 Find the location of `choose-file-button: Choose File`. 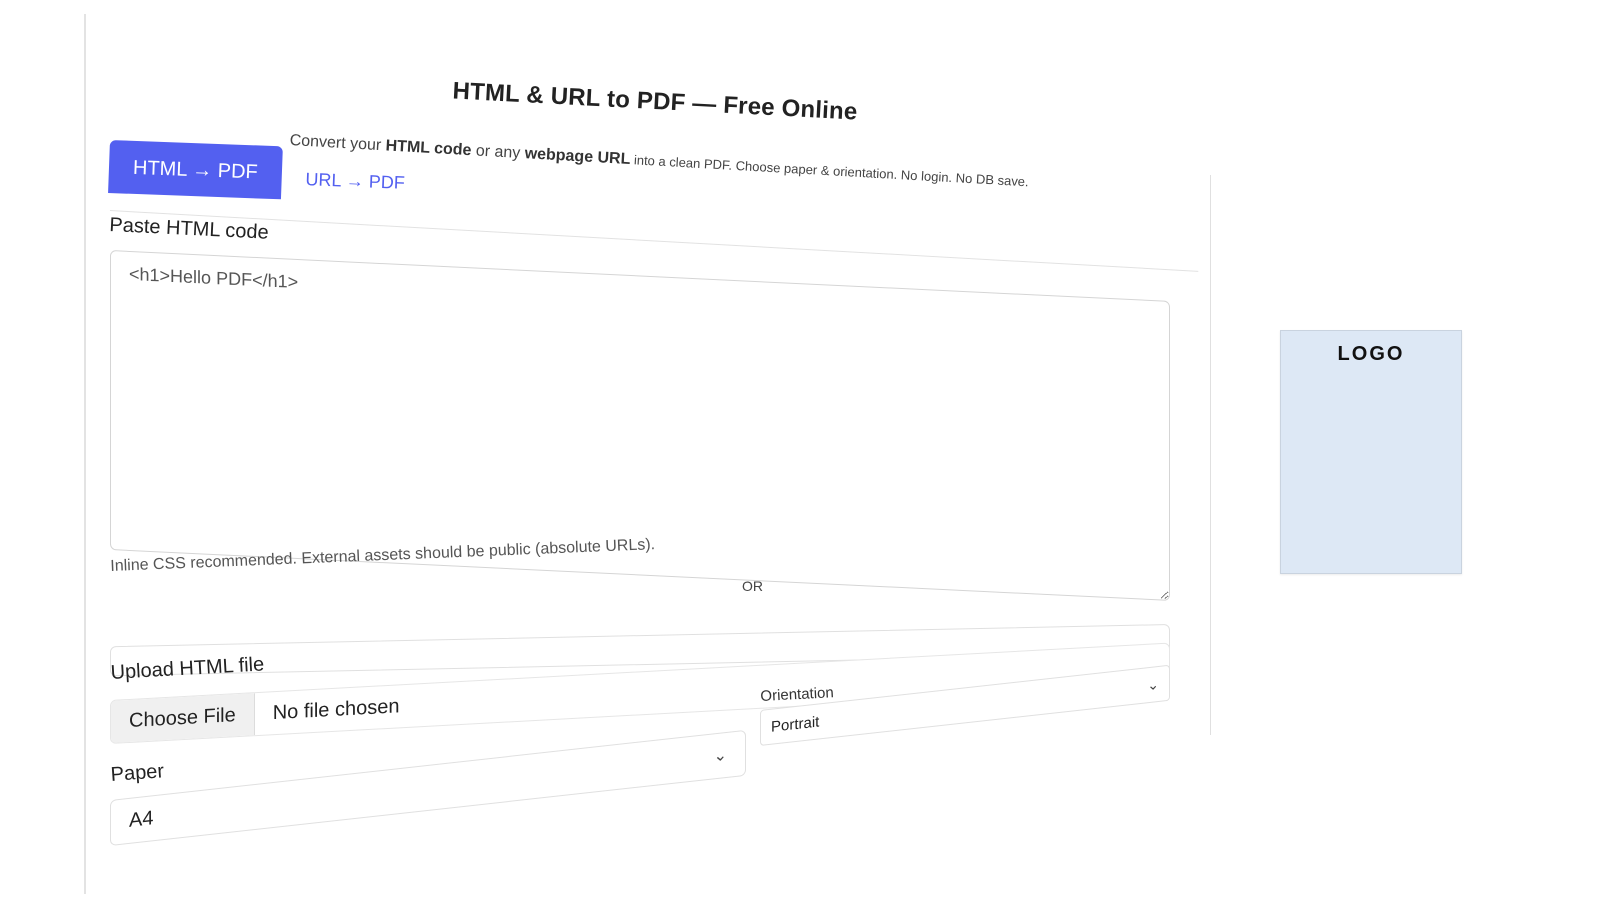

choose-file-button: Choose File is located at coordinates (183, 718).